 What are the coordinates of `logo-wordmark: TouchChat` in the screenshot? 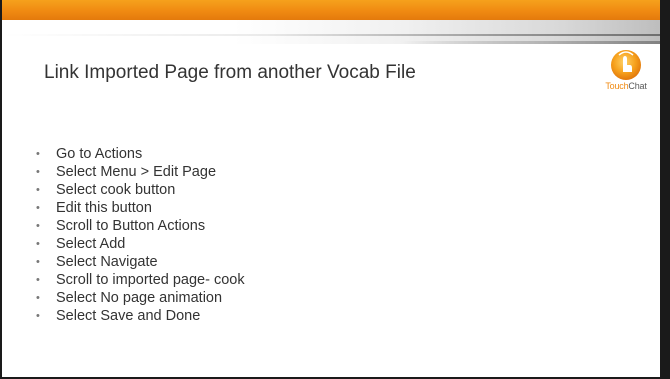 It's located at (626, 86).